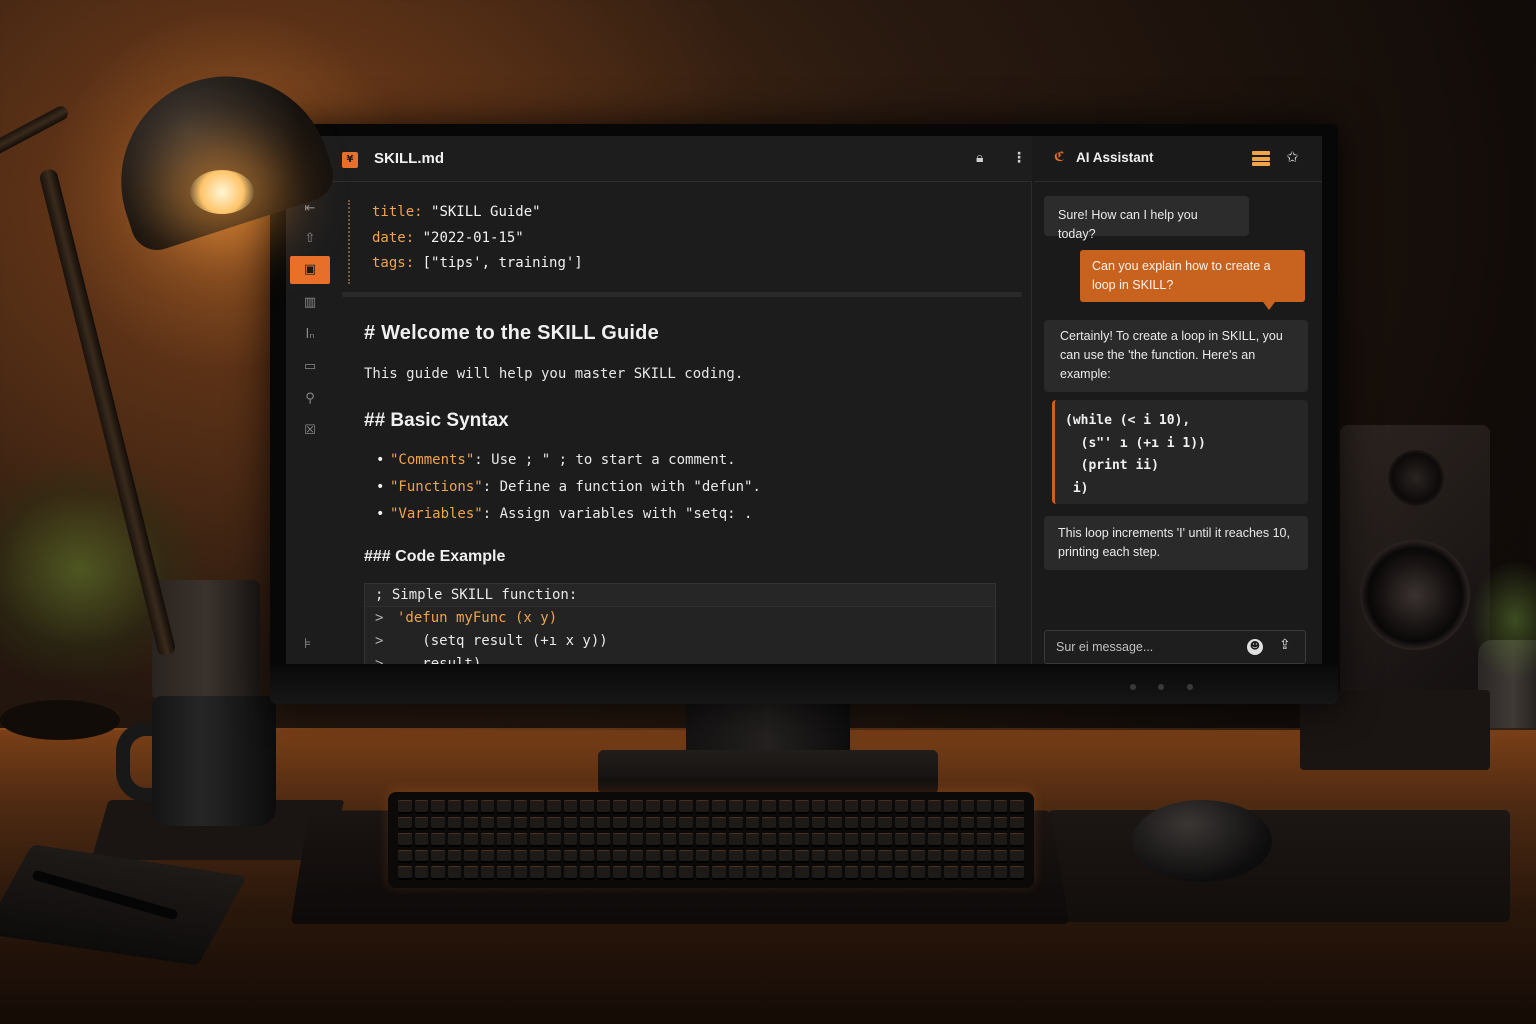 The width and height of the screenshot is (1536, 1024). Describe the element at coordinates (222, 192) in the screenshot. I see `lamp-bulb` at that location.